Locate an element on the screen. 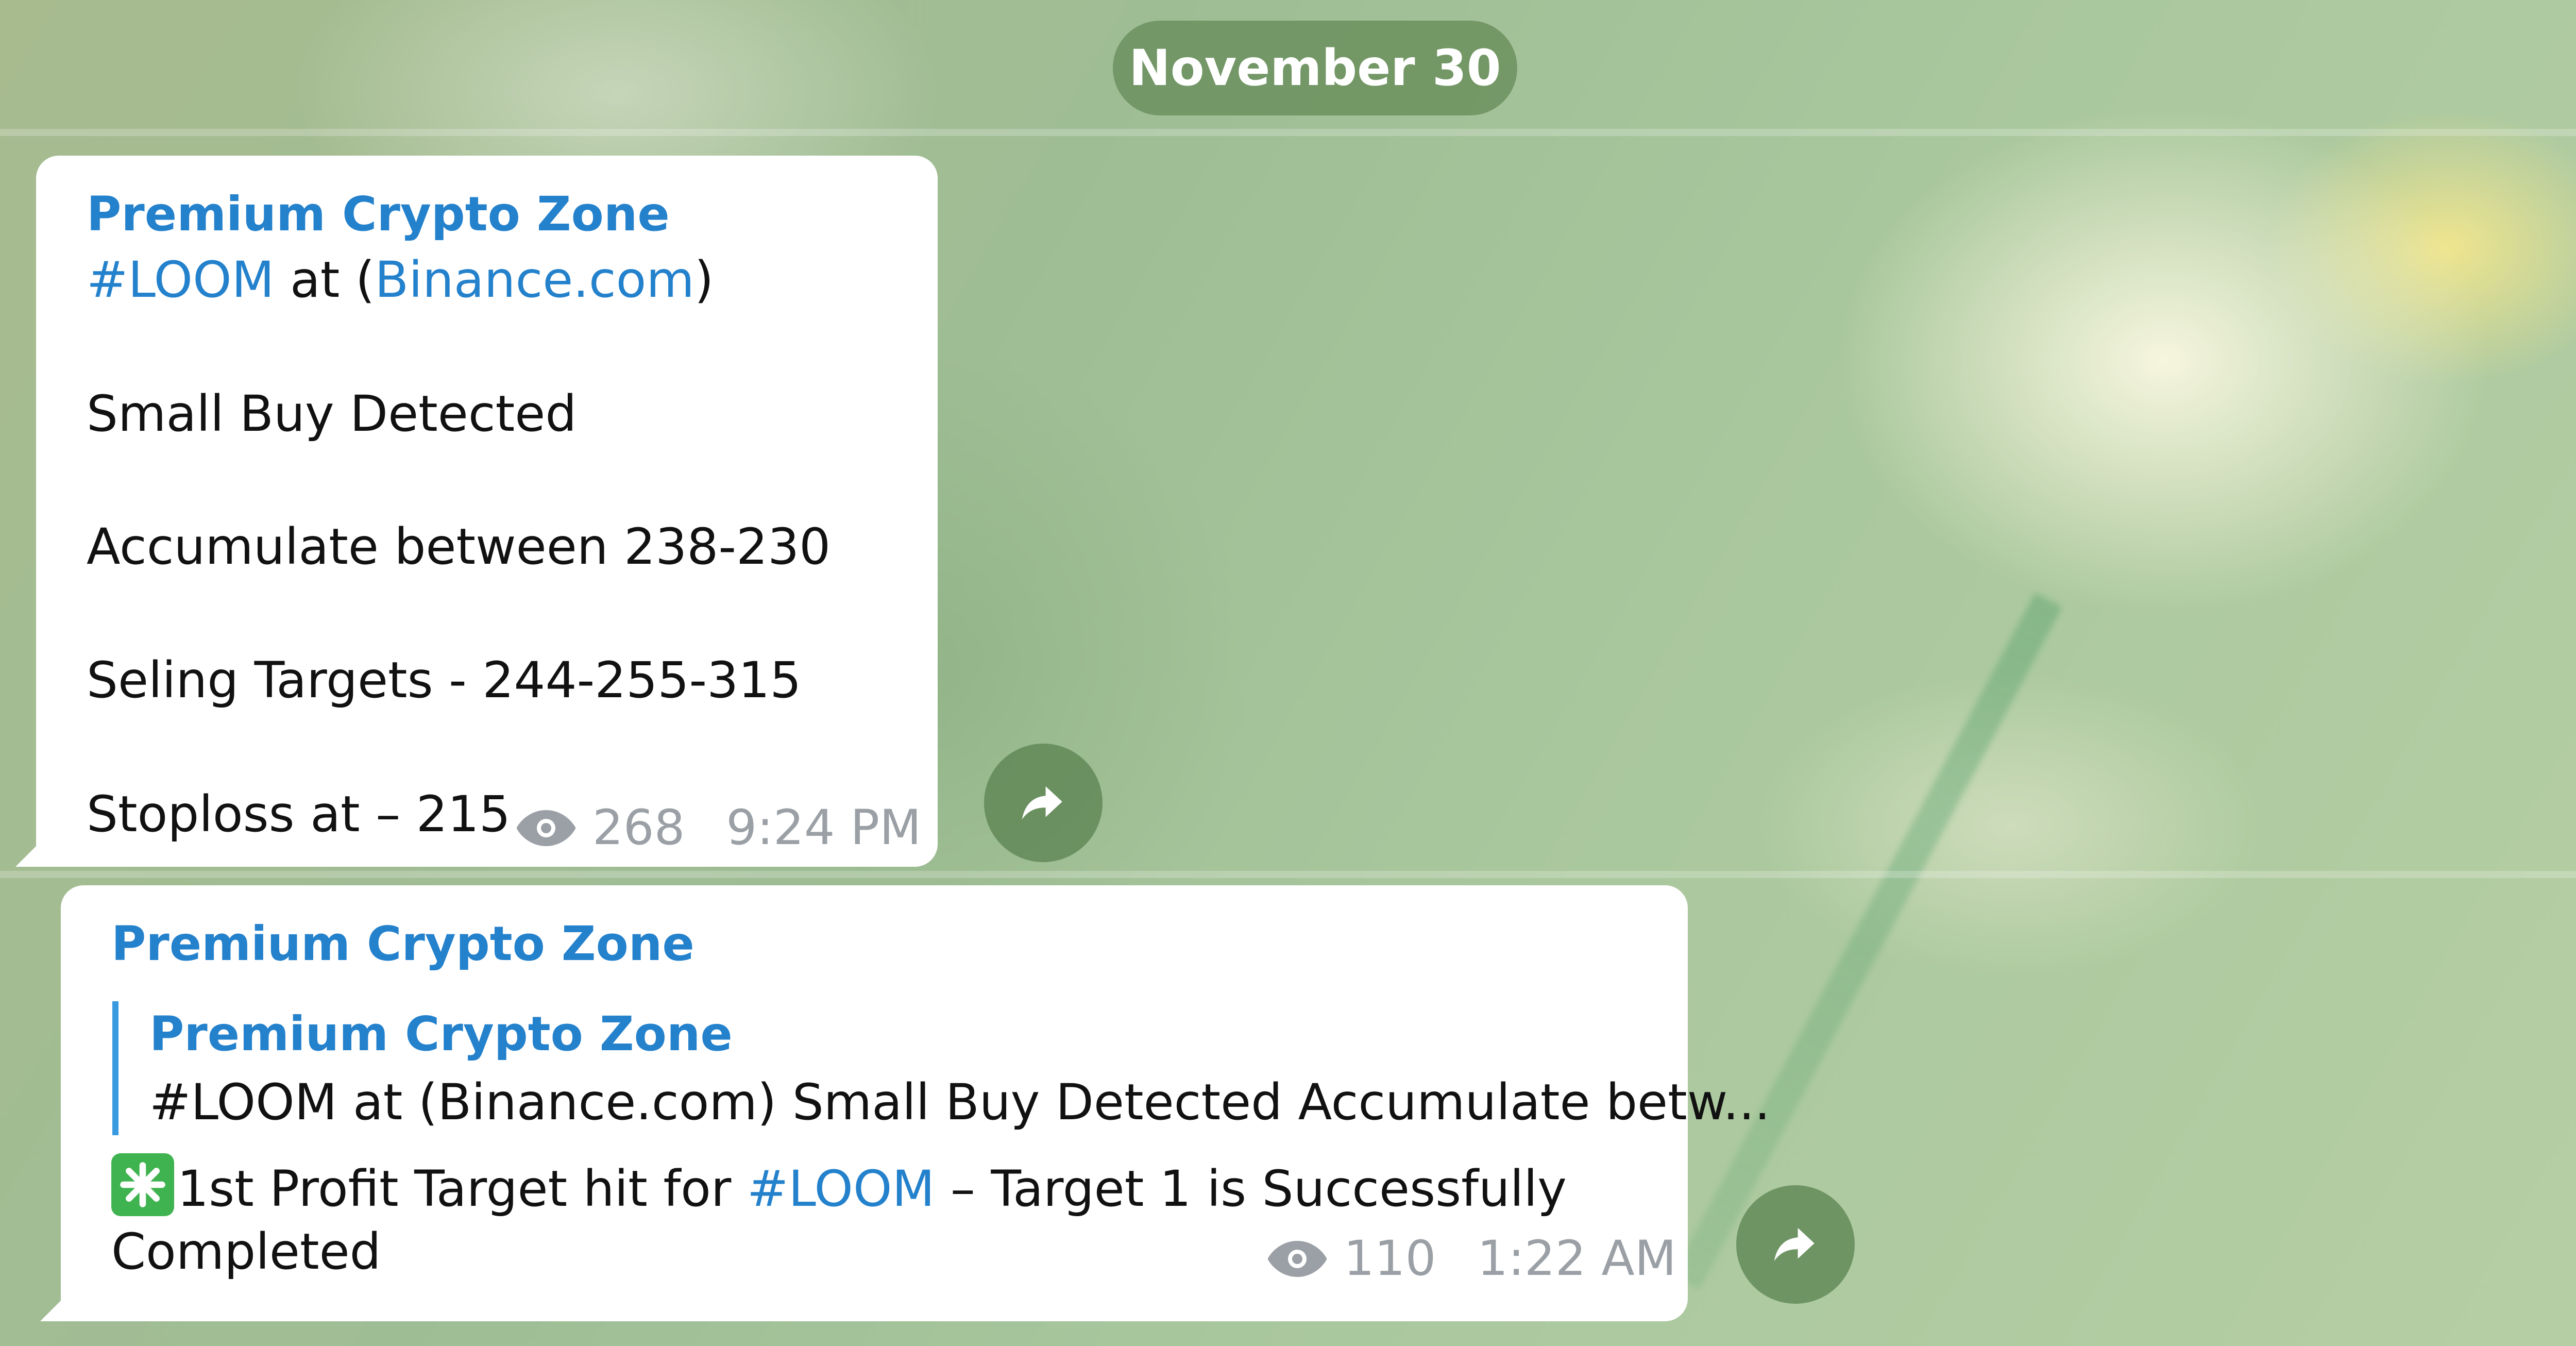 The height and width of the screenshot is (1346, 2576). message-line: Accumulate between 238-230 is located at coordinates (459, 547).